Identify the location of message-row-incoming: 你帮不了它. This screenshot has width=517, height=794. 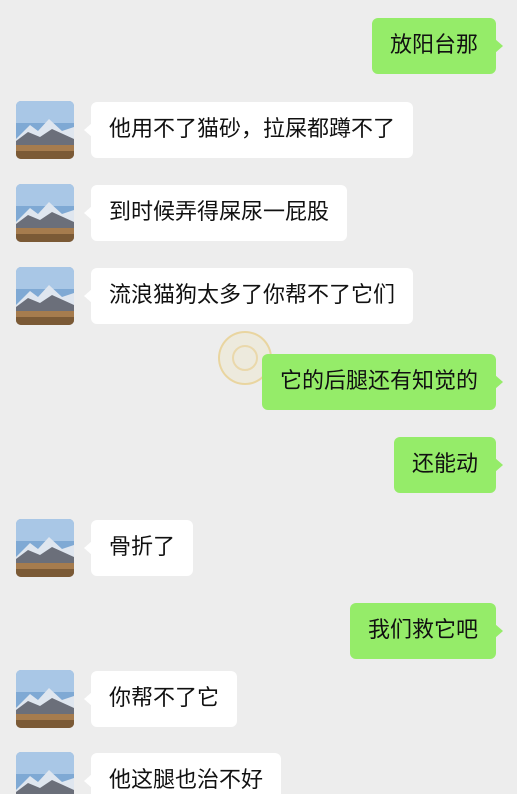
(258, 699).